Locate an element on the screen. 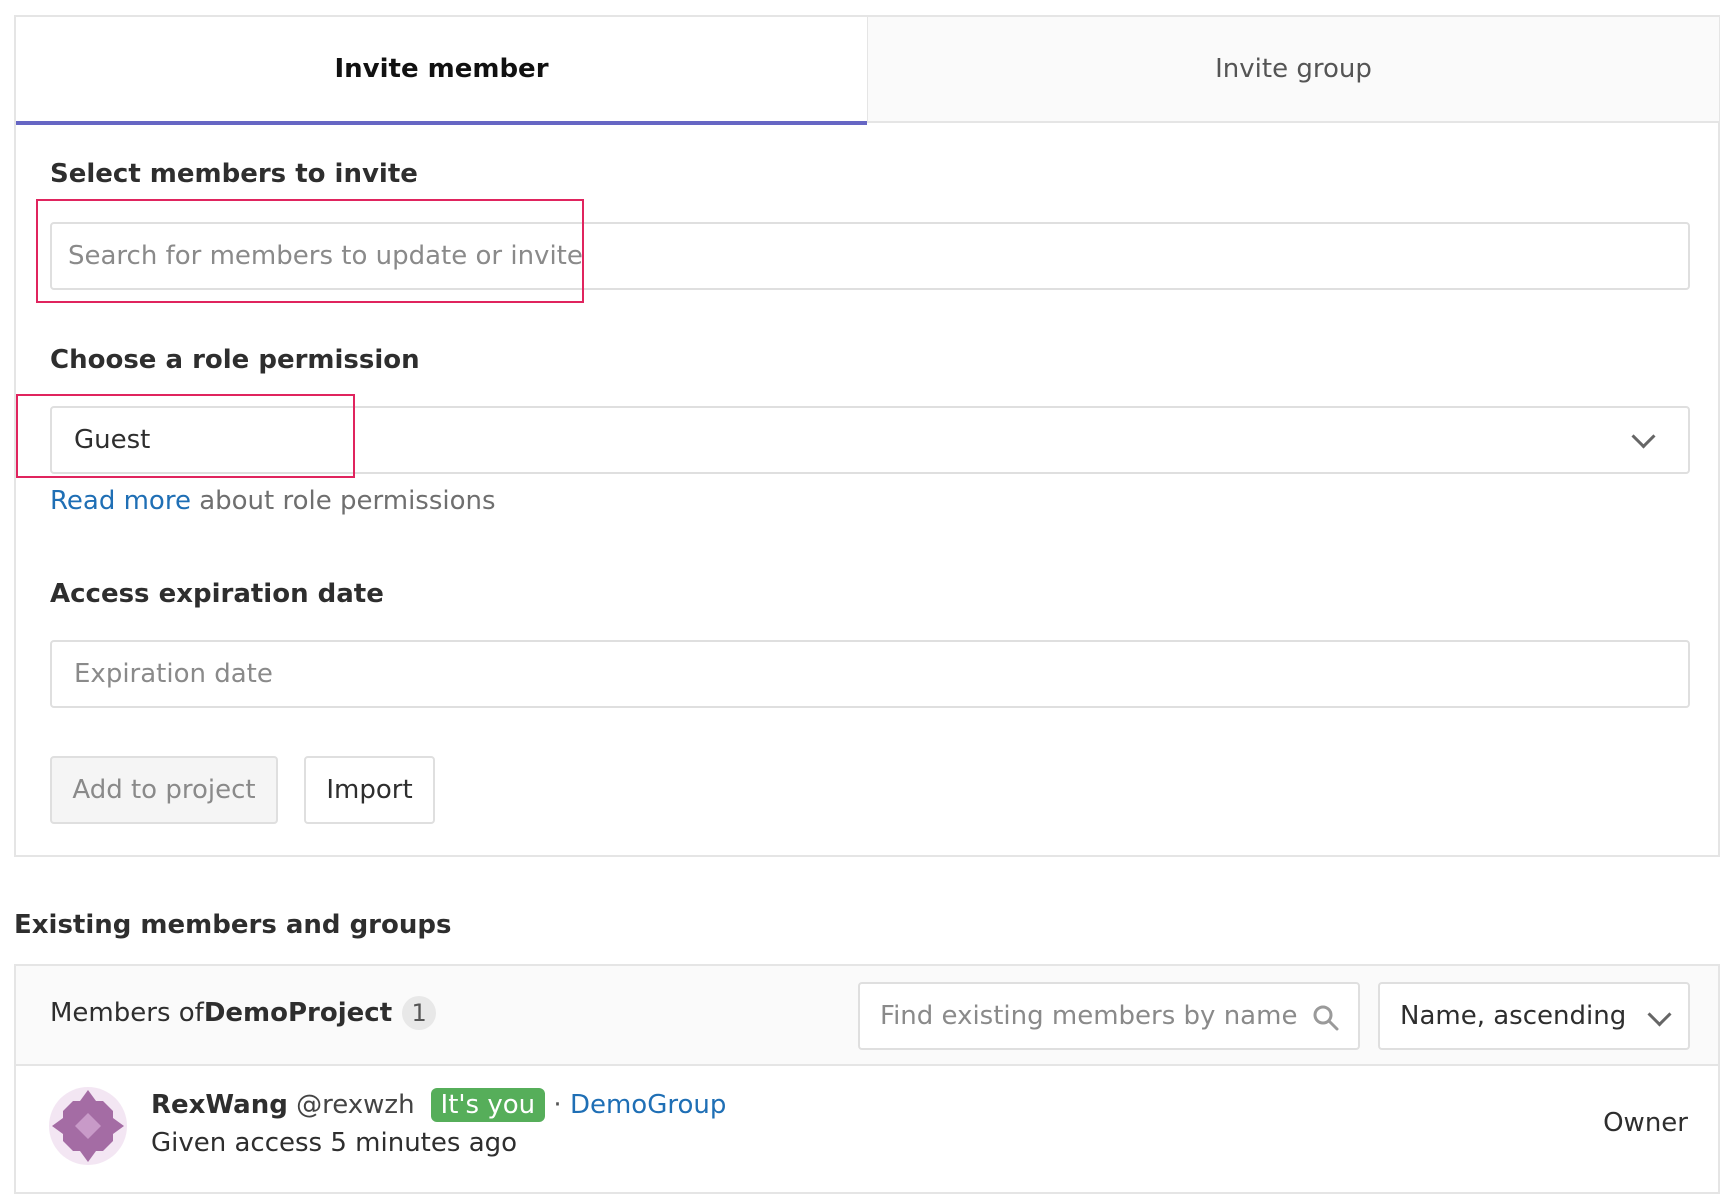 The width and height of the screenshot is (1730, 1203). sort-select: Name, ascending is located at coordinates (1534, 1016).